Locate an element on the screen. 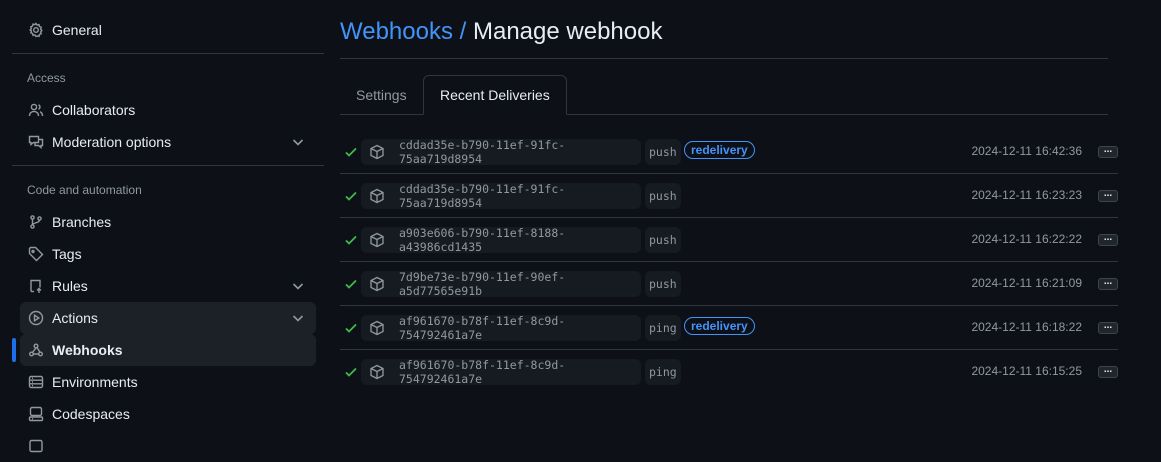  sidebar-item-label: Rules is located at coordinates (70, 286).